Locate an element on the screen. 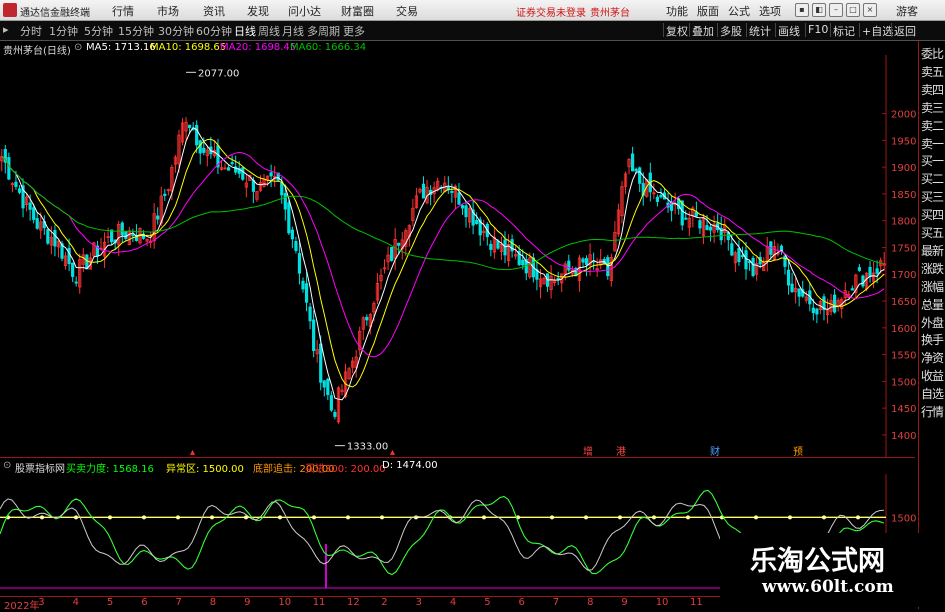 The width and height of the screenshot is (945, 612). menu-wealth: 财富圈 is located at coordinates (357, 11).